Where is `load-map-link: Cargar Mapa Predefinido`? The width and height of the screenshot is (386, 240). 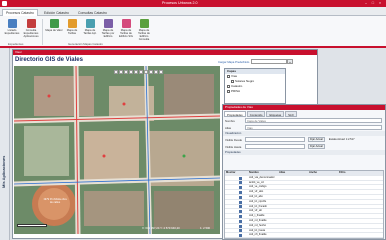 load-map-link: Cargar Mapa Predefinido is located at coordinates (233, 62).